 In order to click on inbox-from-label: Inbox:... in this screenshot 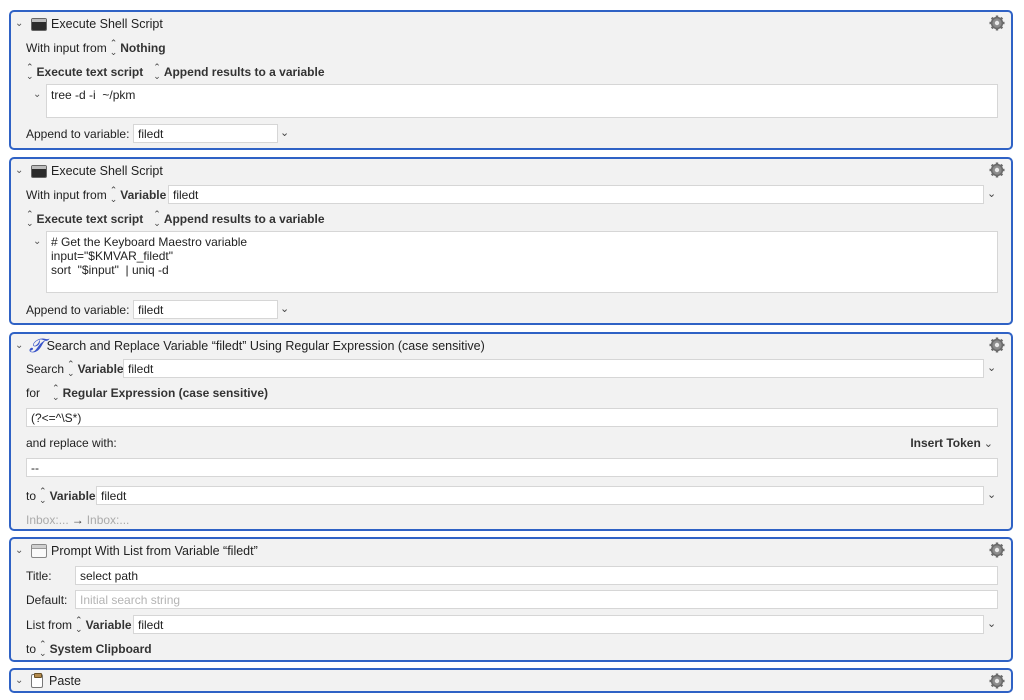, I will do `click(47, 520)`.